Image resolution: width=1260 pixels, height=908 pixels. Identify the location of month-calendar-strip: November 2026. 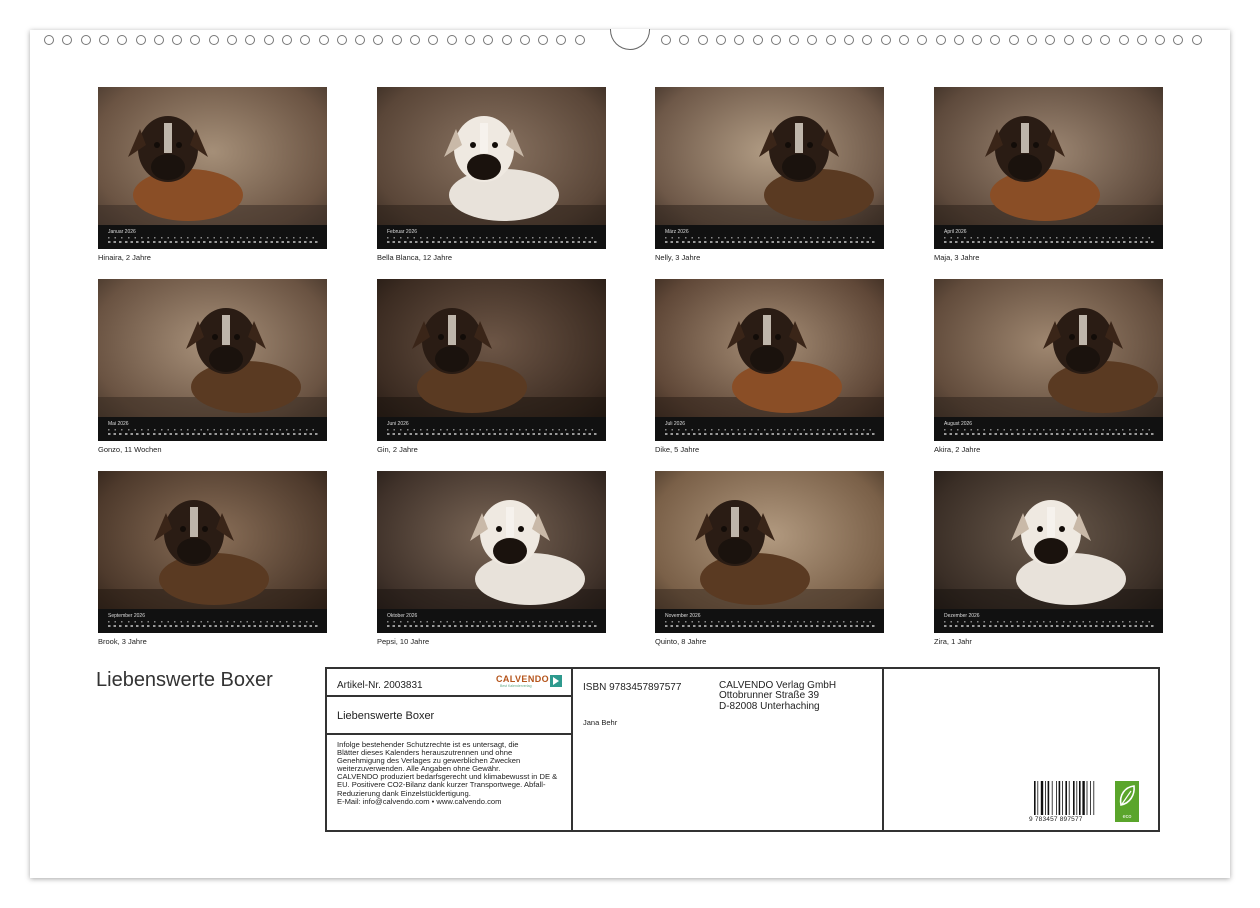
(769, 621).